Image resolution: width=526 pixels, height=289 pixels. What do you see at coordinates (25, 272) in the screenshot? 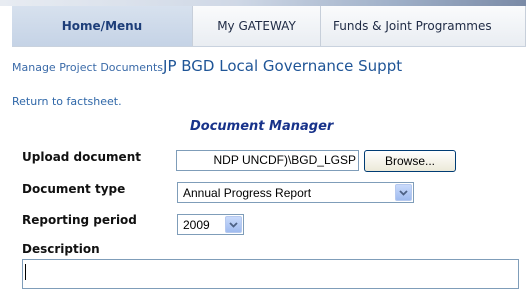
I see `text-caret` at bounding box center [25, 272].